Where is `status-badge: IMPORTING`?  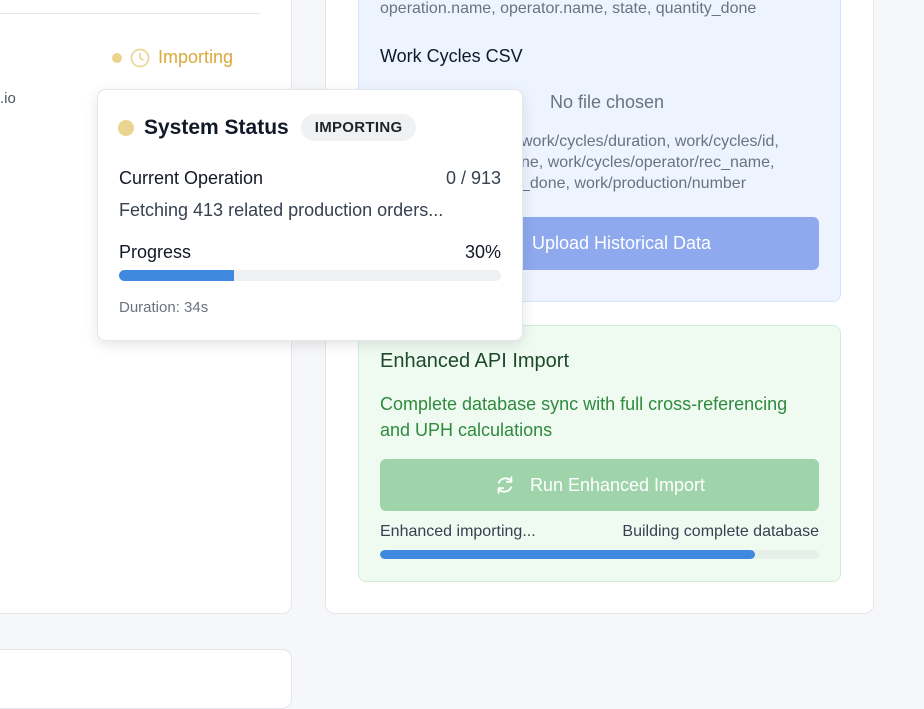 status-badge: IMPORTING is located at coordinates (358, 127).